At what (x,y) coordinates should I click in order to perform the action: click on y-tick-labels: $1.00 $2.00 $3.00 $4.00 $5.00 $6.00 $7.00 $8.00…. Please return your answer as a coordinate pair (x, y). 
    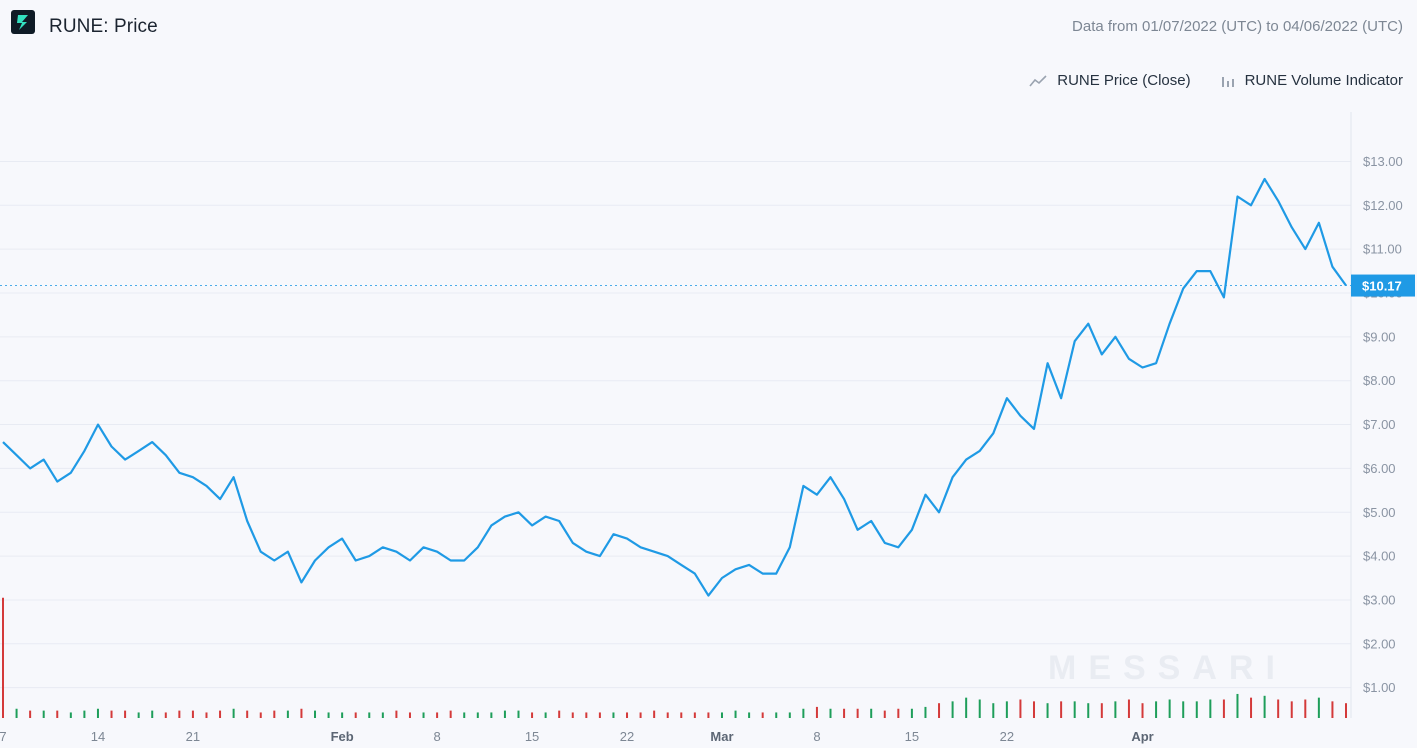
    Looking at the image, I should click on (1383, 424).